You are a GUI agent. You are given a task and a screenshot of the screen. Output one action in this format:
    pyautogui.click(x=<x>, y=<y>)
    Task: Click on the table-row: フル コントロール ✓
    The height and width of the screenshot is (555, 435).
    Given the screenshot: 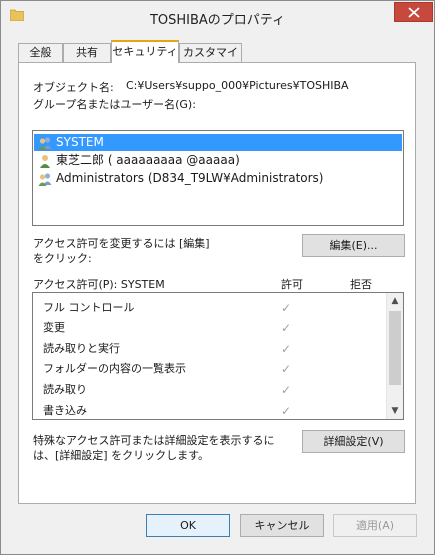 What is the action you would take?
    pyautogui.click(x=208, y=308)
    